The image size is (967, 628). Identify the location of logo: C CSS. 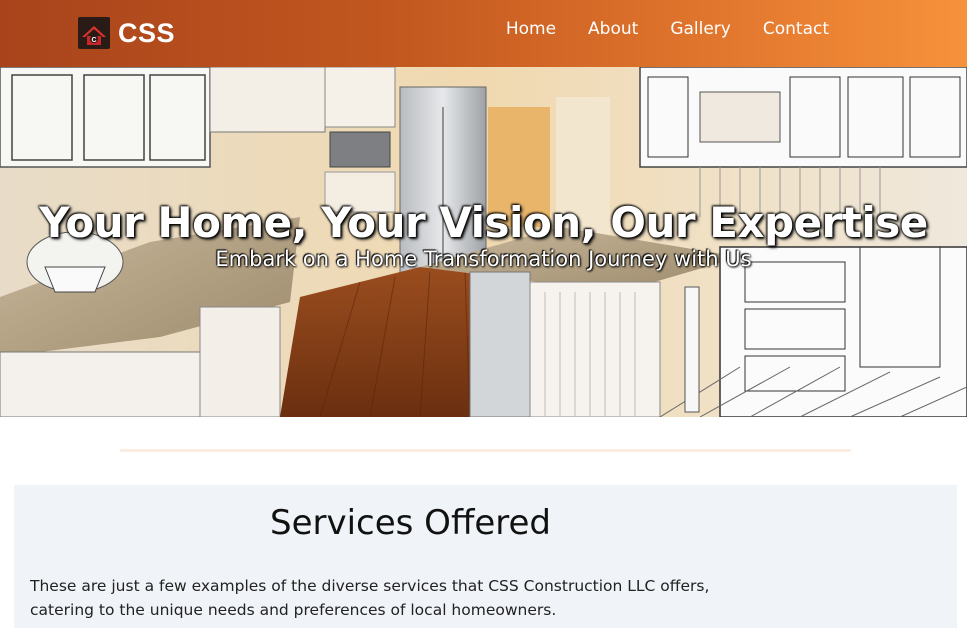
(126, 33).